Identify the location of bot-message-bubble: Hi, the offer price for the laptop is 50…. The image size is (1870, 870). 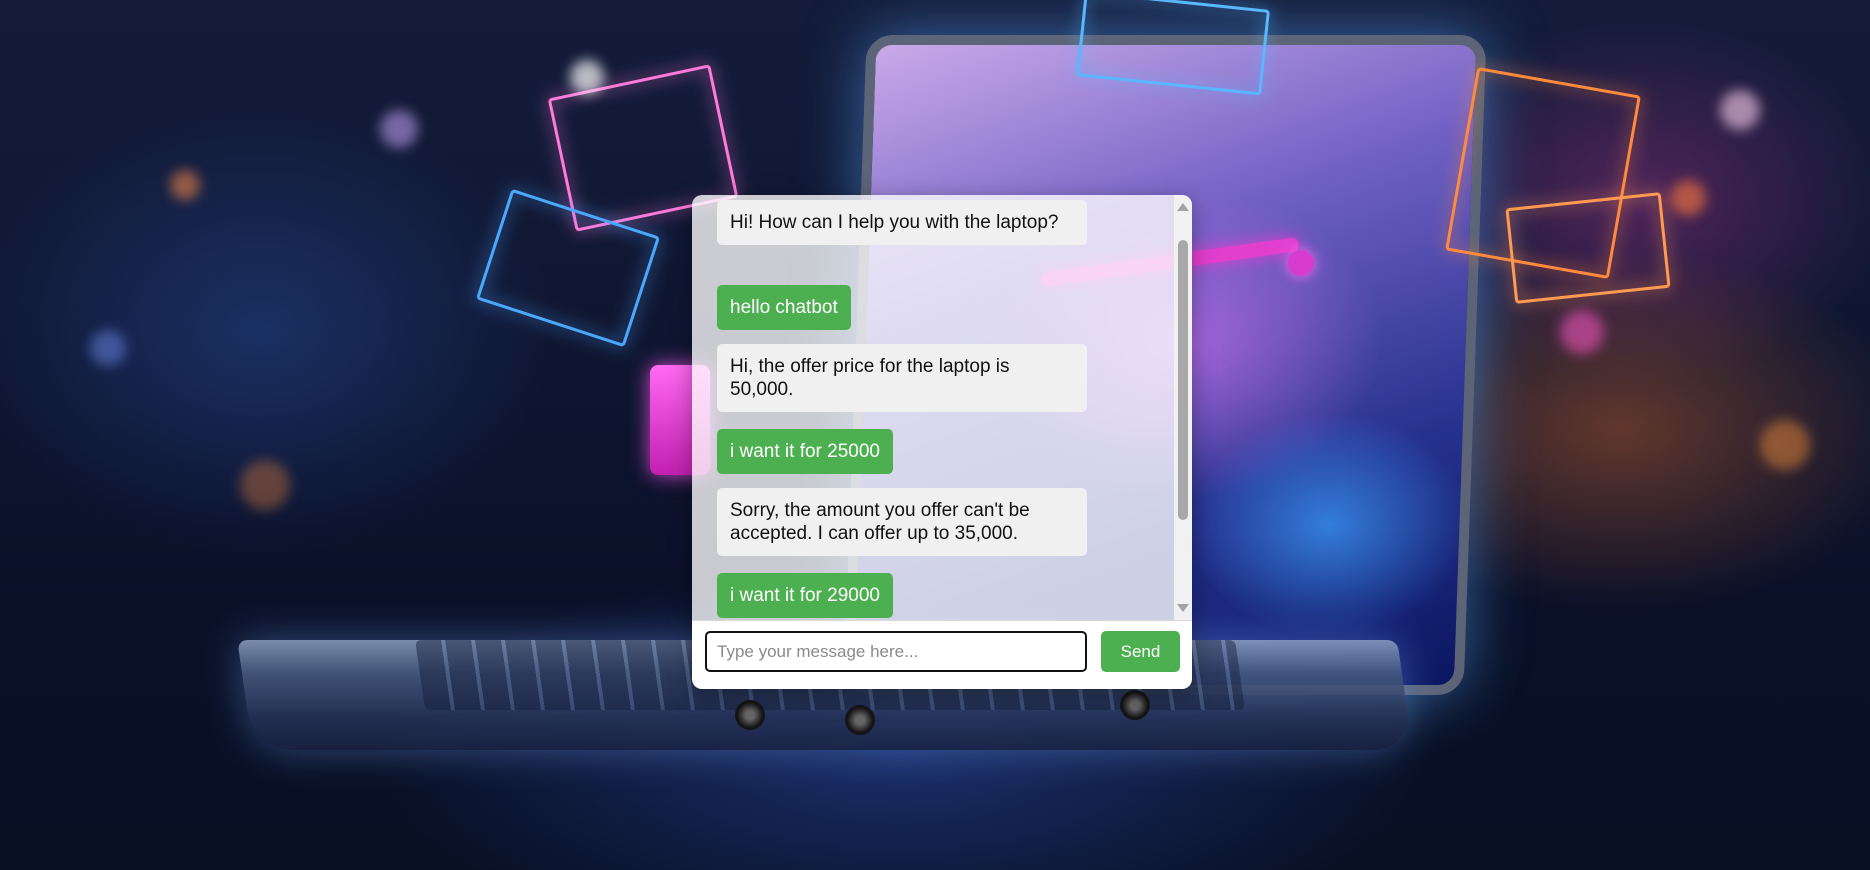
(902, 378).